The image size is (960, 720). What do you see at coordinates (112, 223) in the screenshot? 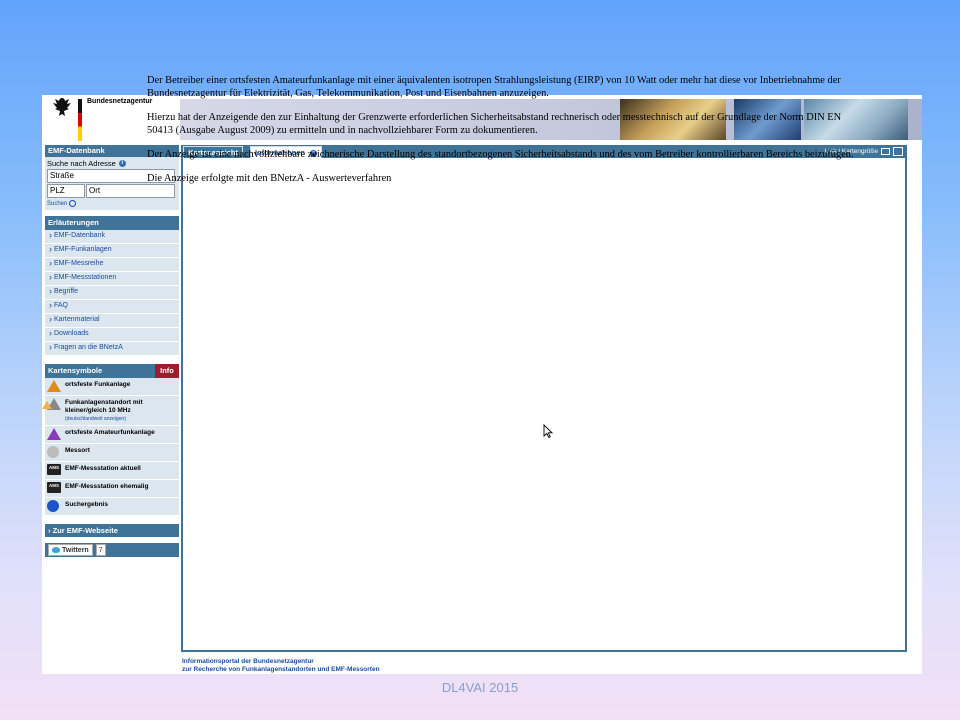
I see `explanations-title: Erläuterungen` at bounding box center [112, 223].